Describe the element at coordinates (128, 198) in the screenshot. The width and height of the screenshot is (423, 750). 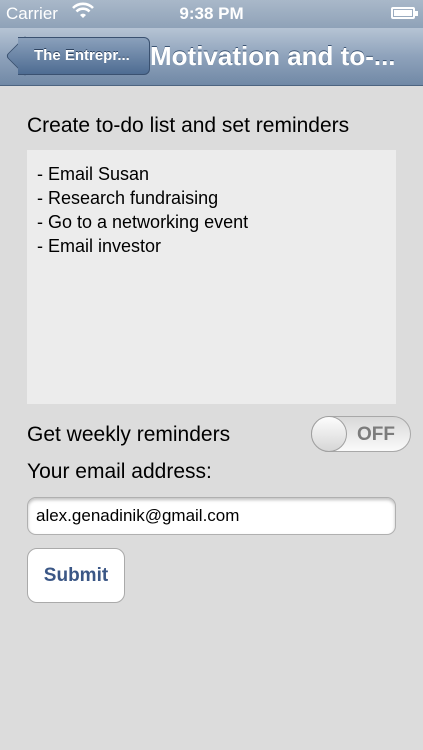
I see `todo-item: - Research fundraising` at that location.